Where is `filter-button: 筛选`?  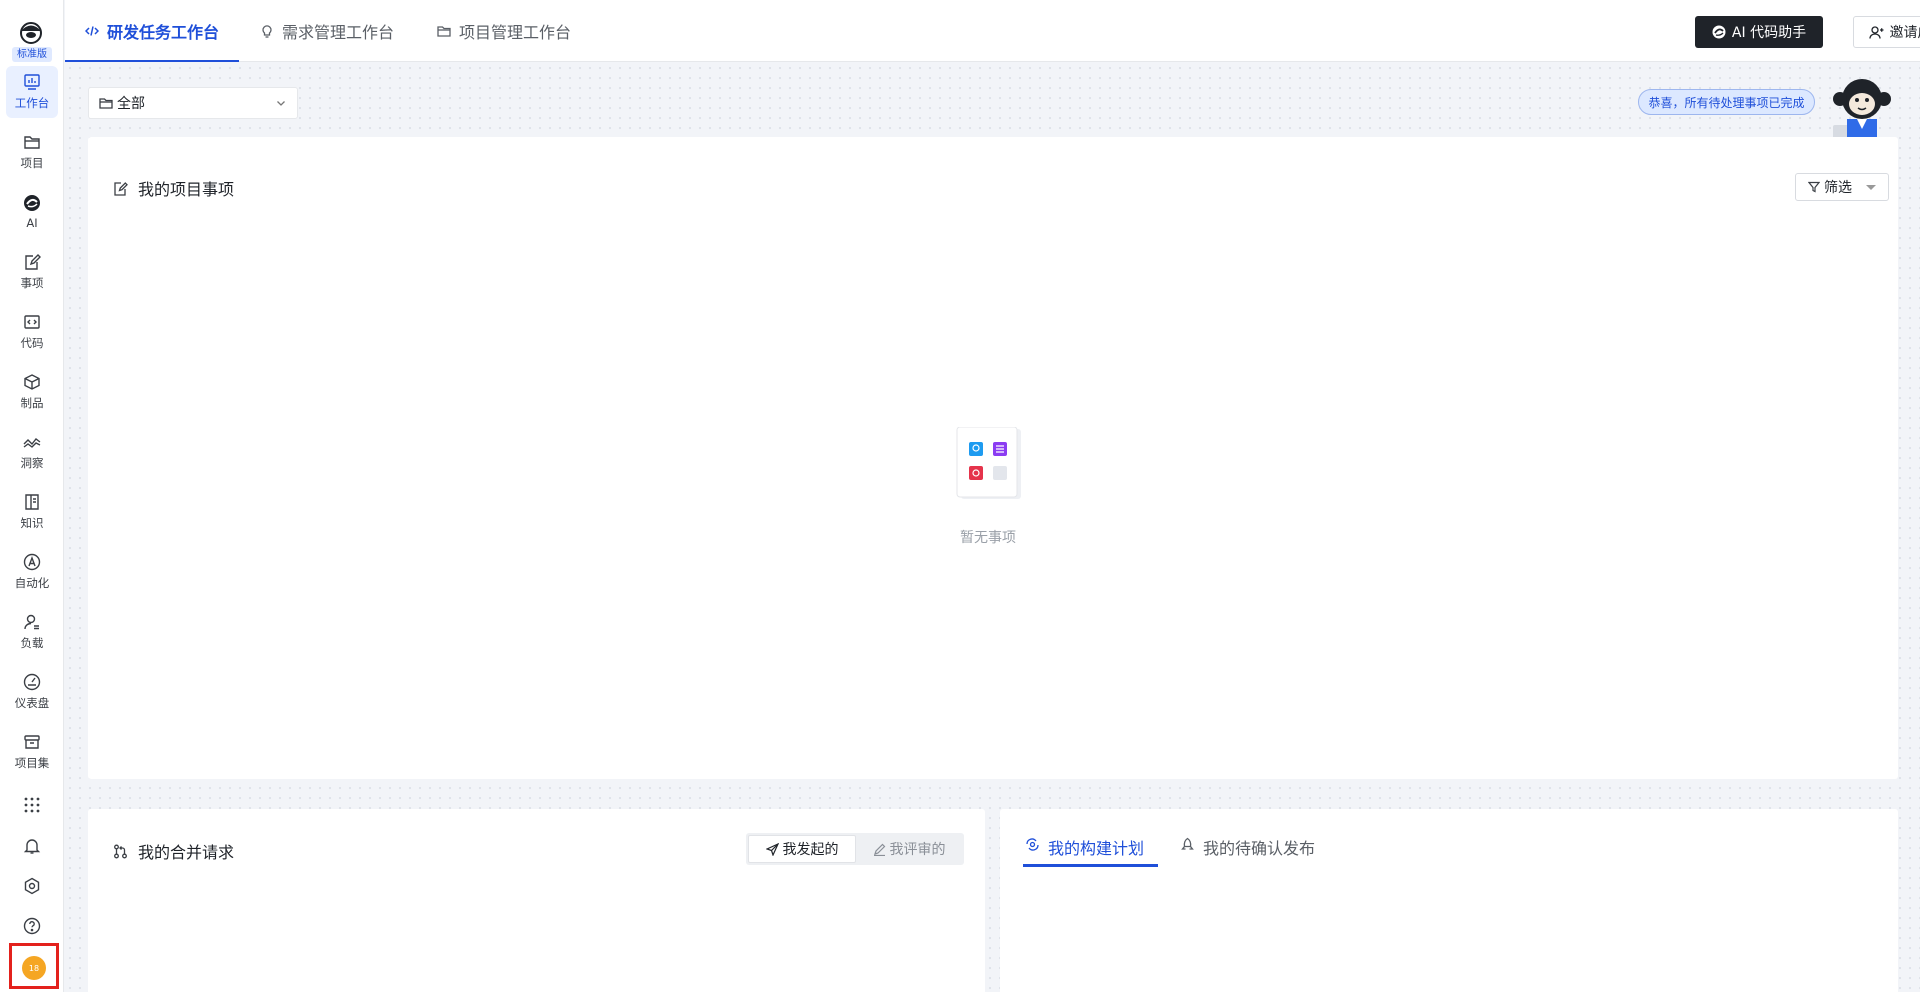 filter-button: 筛选 is located at coordinates (1842, 187).